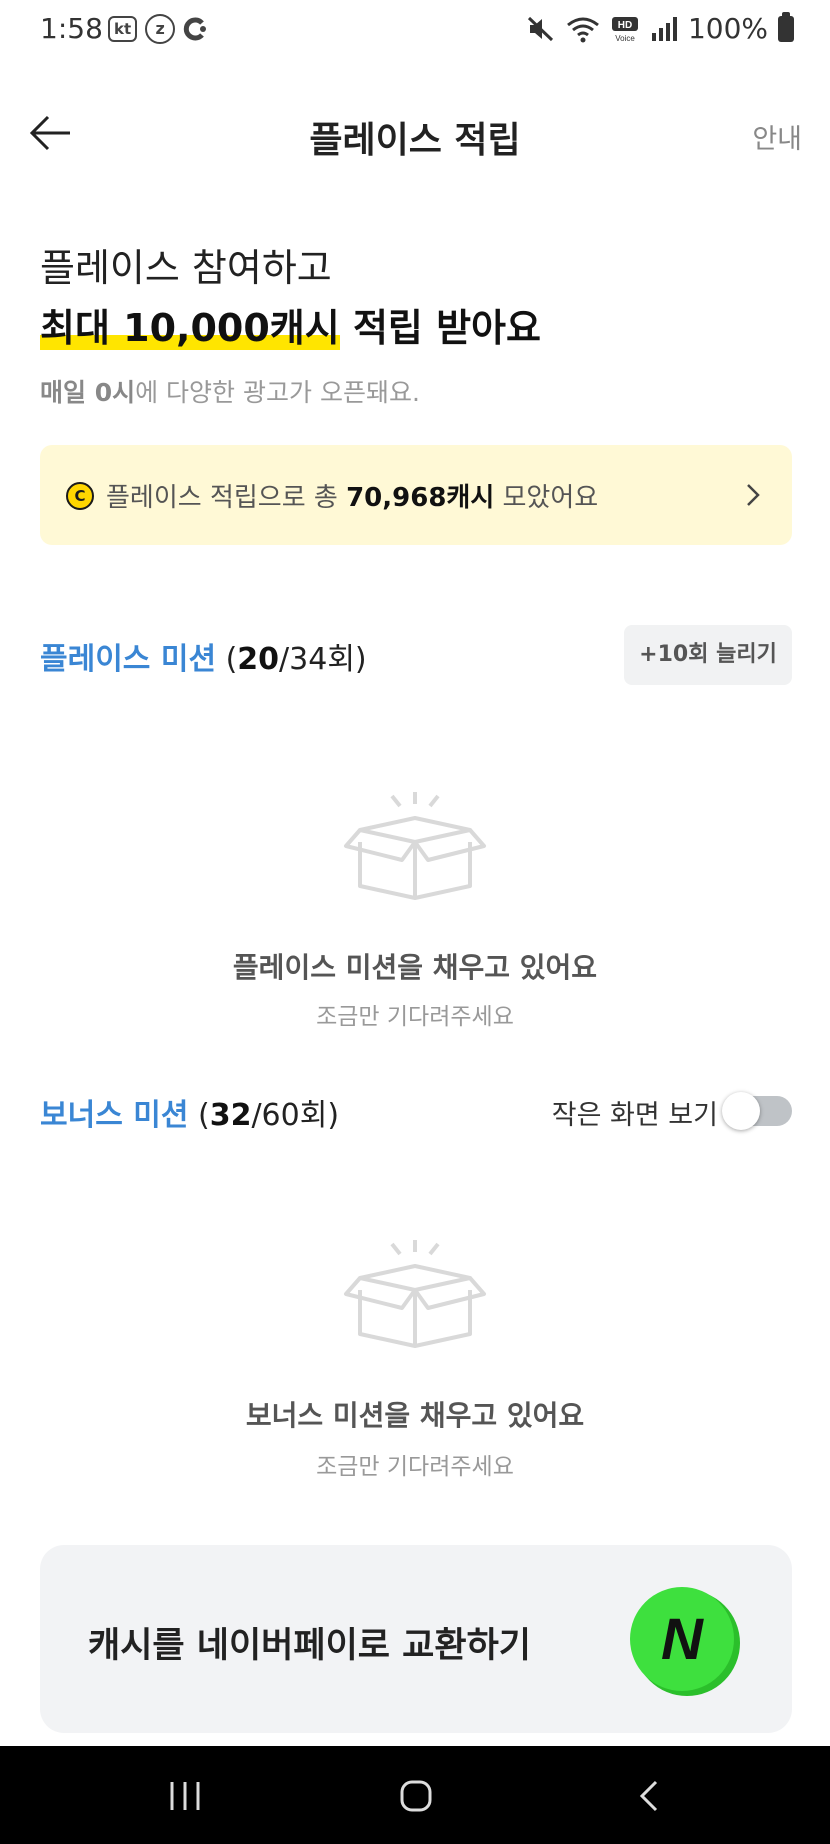 This screenshot has width=830, height=1844. I want to click on place-mission-empty-title: 플레이스 미션을 채우고 있어요, so click(415, 967).